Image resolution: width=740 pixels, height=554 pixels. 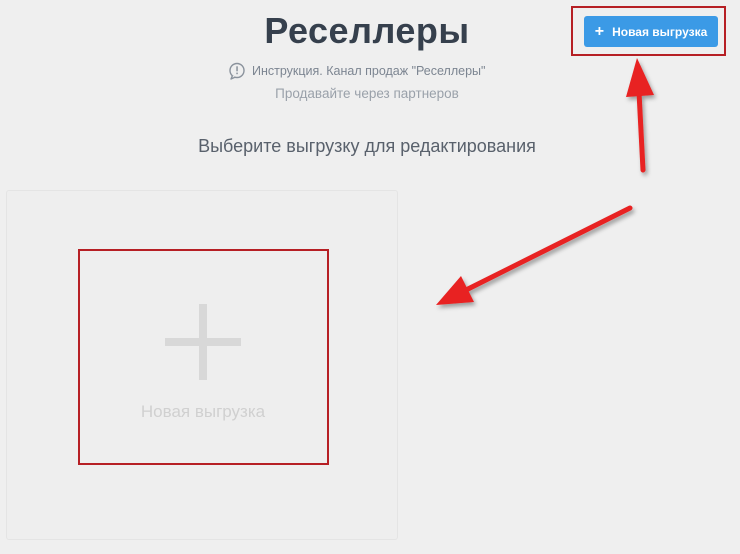 What do you see at coordinates (369, 71) in the screenshot?
I see `instruction-text: Инструкция. Канал продаж "Реселлеры"` at bounding box center [369, 71].